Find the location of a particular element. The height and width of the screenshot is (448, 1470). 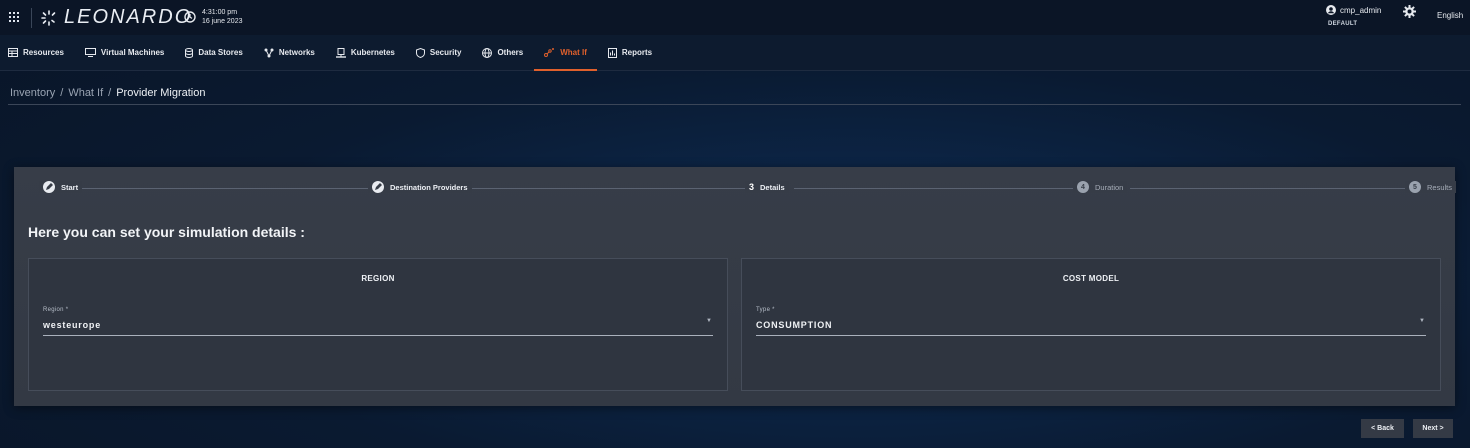

nav-item-what-if: What If is located at coordinates (565, 53).